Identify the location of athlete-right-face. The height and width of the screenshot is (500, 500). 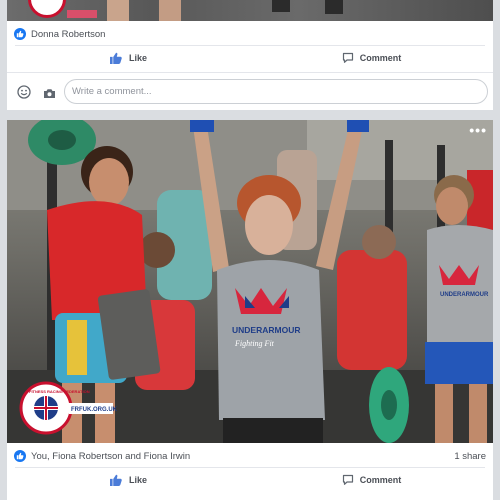
(452, 206).